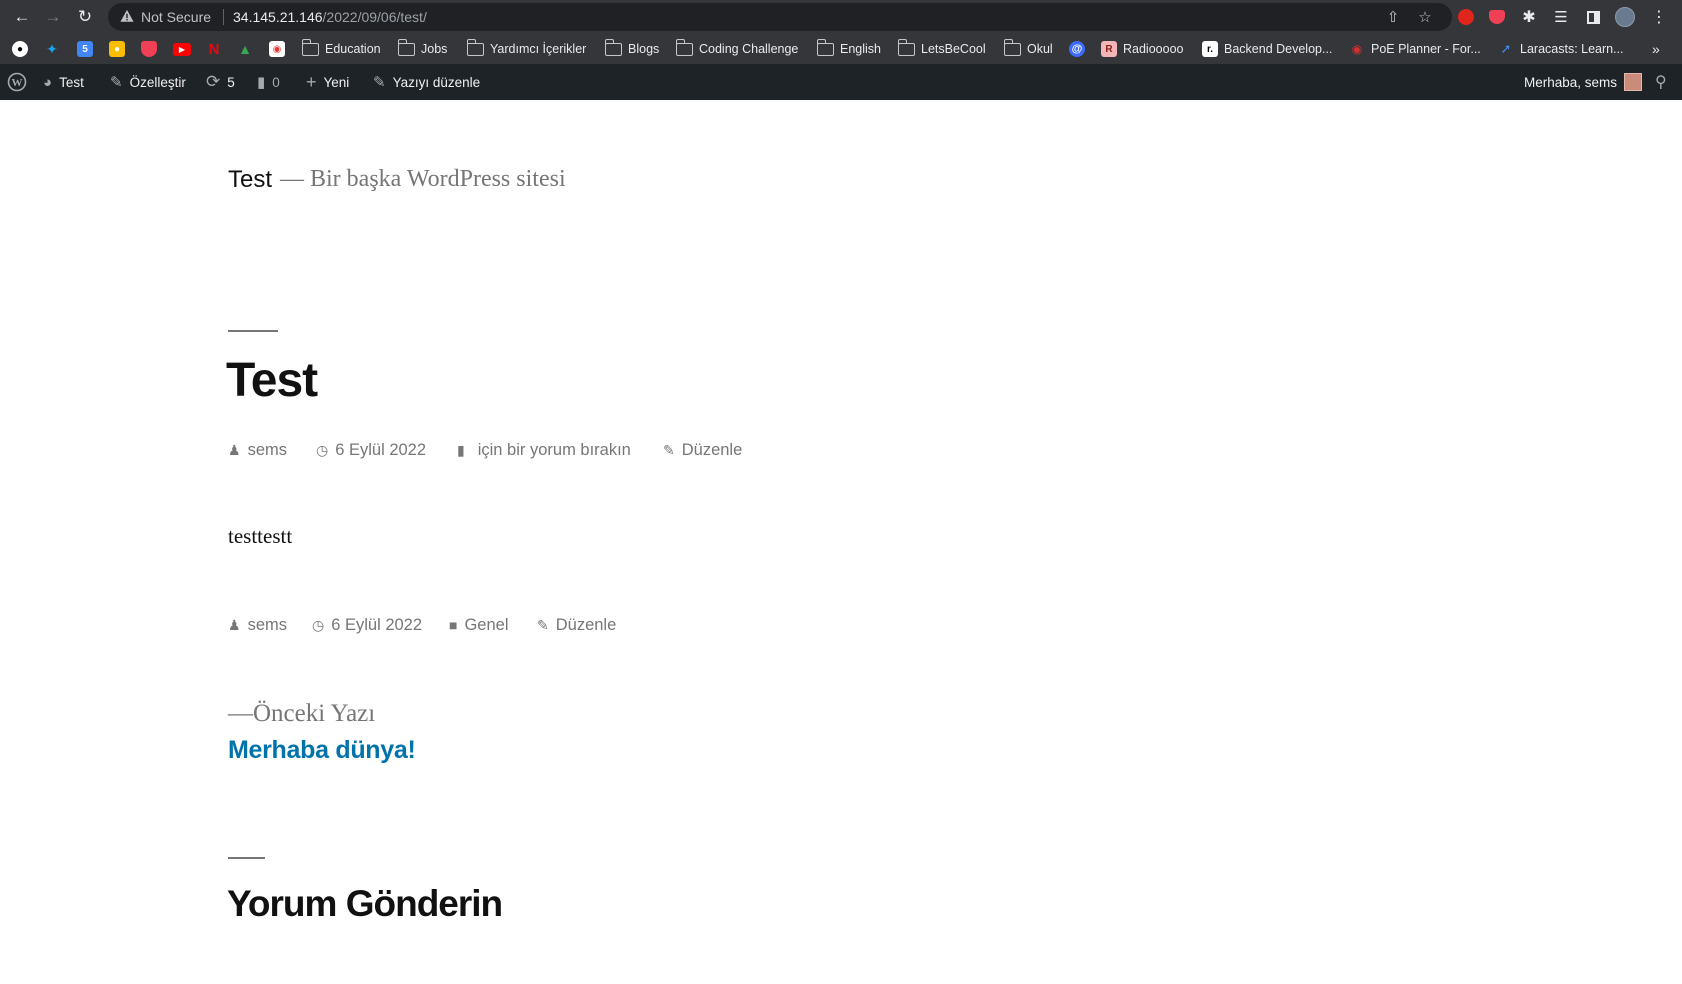  I want to click on bookmark-label: Education, so click(353, 49).